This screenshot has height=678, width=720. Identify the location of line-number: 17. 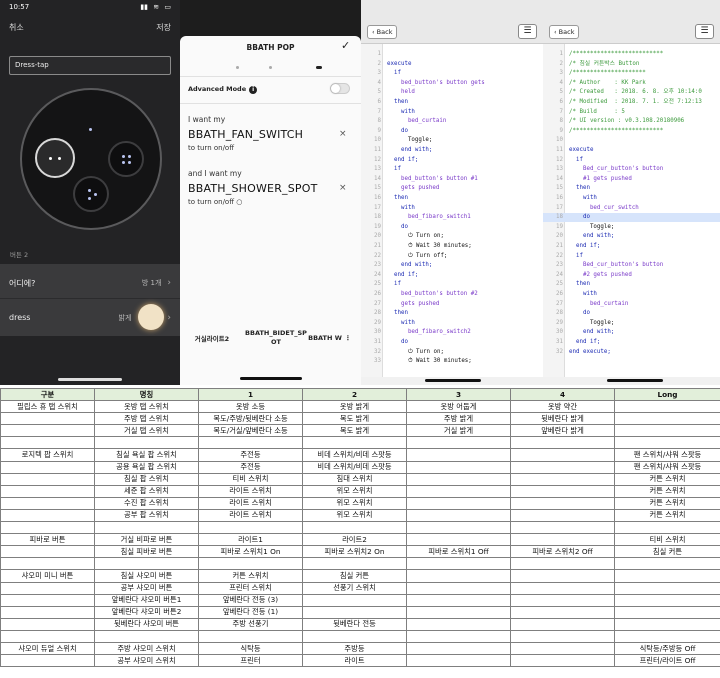
(377, 207).